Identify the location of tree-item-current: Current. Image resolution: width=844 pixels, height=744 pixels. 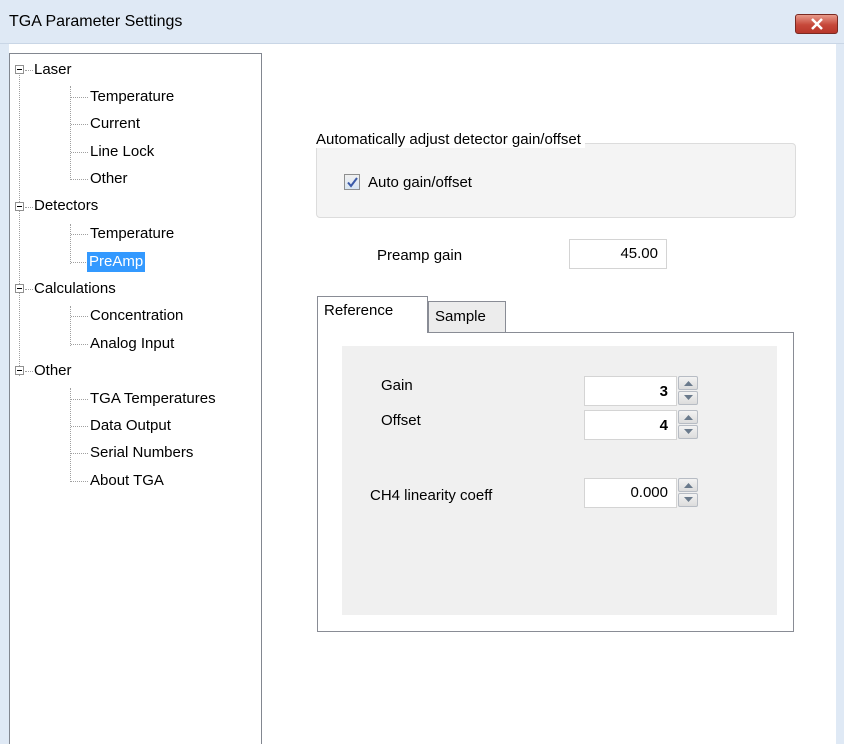
(115, 124).